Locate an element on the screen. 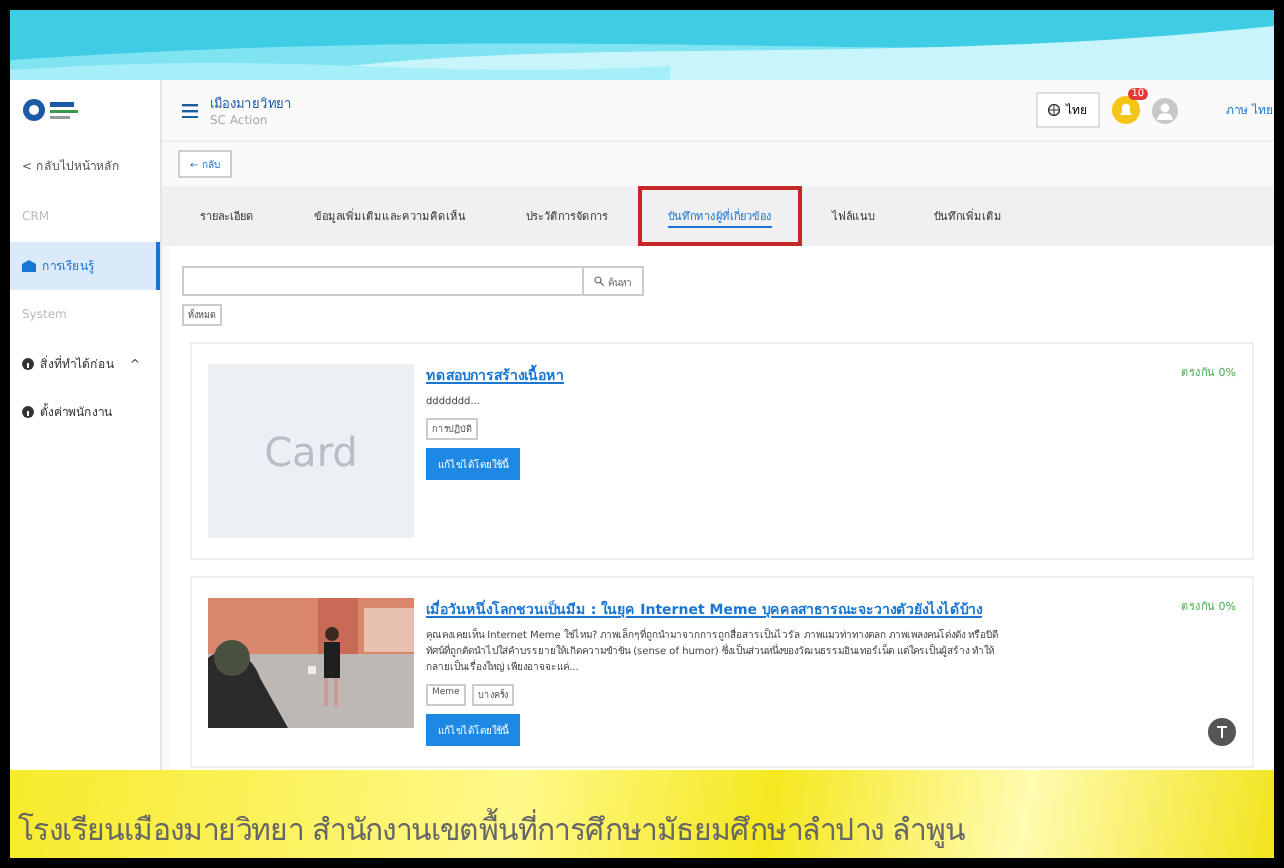 Image resolution: width=1284 pixels, height=868 pixels. banner-caption: โรงเรียนเมืองมายวิทยา สำนักงานเขตพื้นที่การศึกษามัธยมศึกษาลำปาง ลำพูน is located at coordinates (491, 829).